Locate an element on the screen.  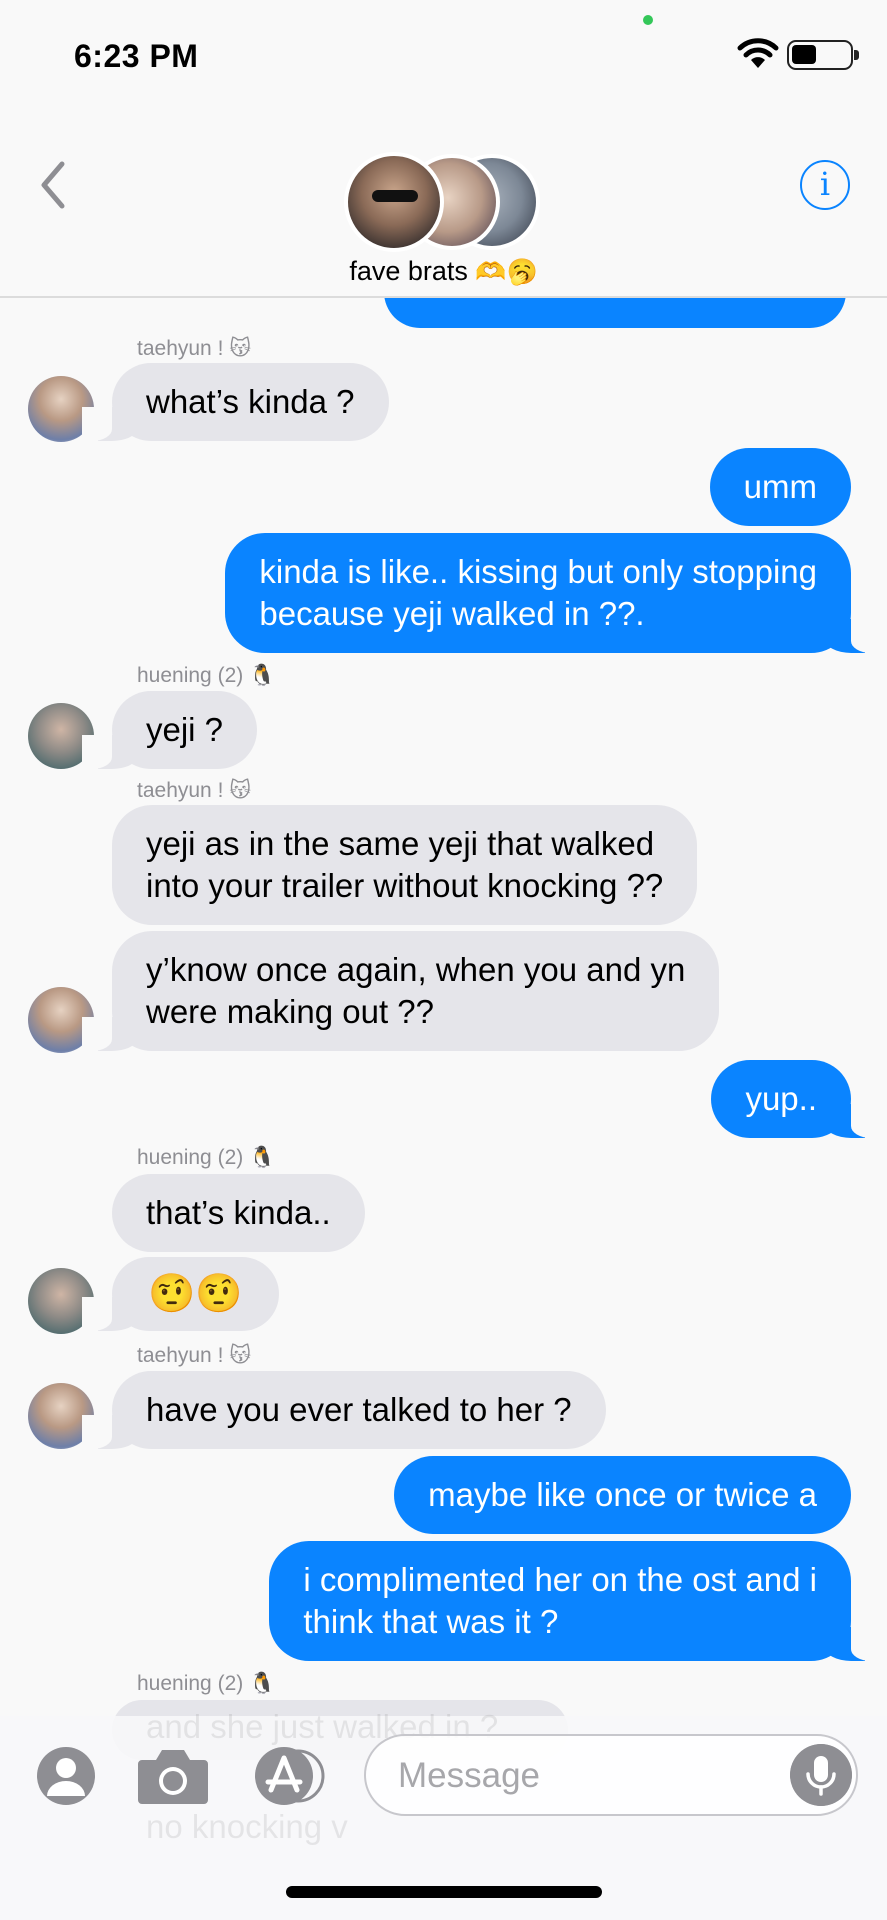
outgoing-message: maybe like once or twice a is located at coordinates (622, 1495).